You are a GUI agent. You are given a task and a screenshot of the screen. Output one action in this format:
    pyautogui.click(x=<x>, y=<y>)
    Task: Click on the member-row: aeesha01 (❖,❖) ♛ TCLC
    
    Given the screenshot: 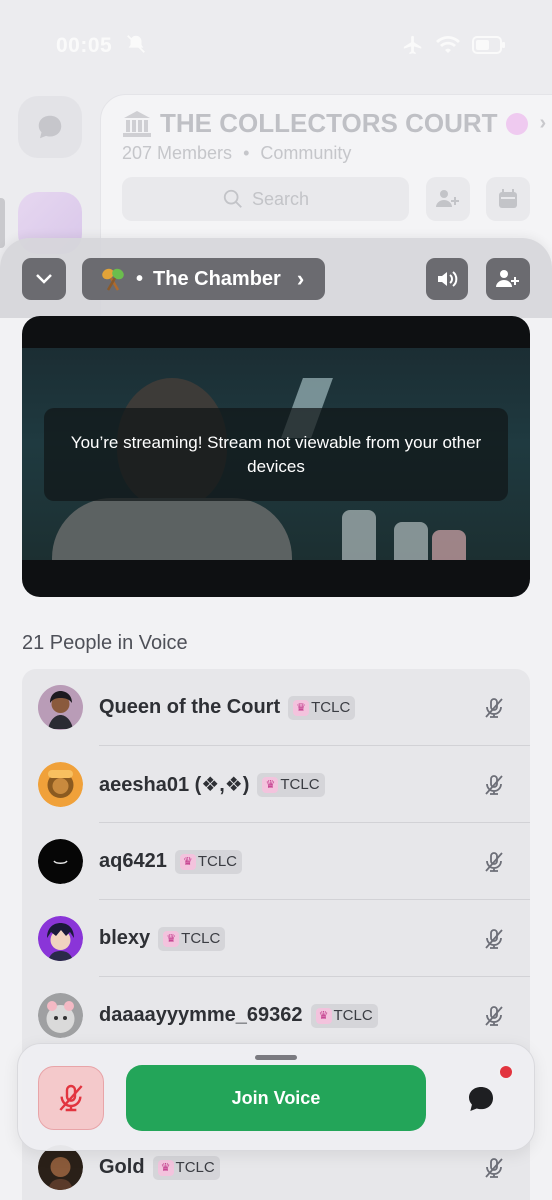 What is the action you would take?
    pyautogui.click(x=276, y=784)
    